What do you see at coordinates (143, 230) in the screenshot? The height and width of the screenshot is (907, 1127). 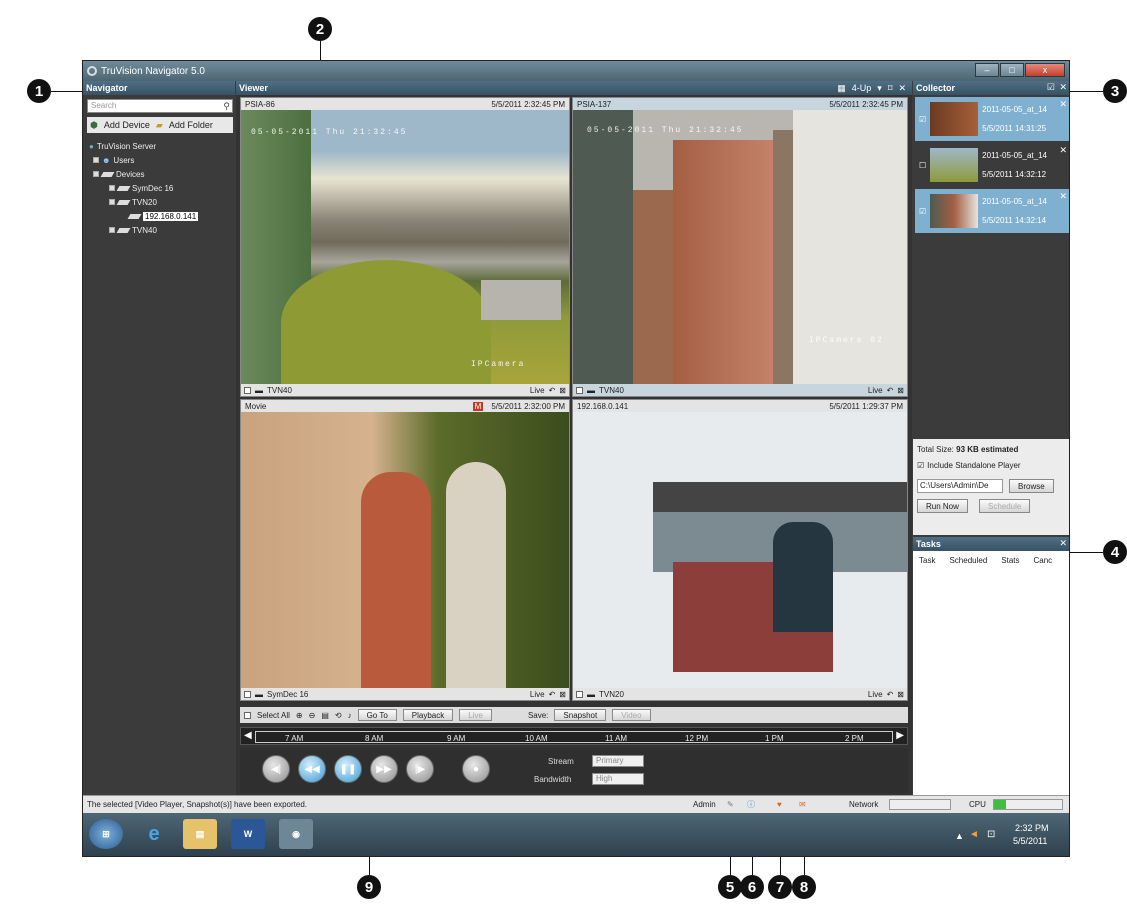 I see `tree-item-tvn40: TVN40` at bounding box center [143, 230].